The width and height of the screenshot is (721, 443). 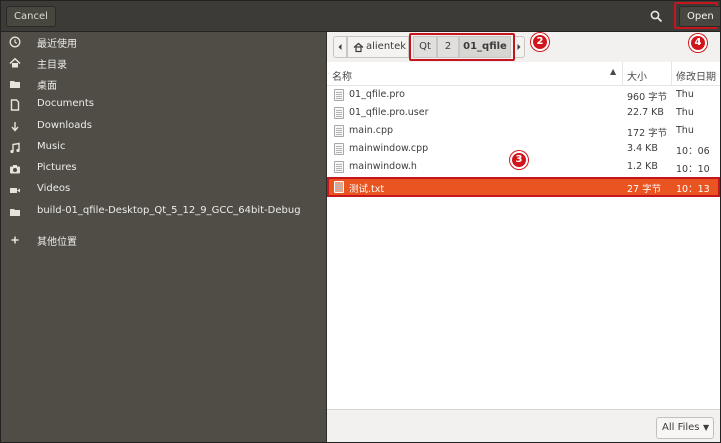 I want to click on chevron-left-icon, so click(x=340, y=47).